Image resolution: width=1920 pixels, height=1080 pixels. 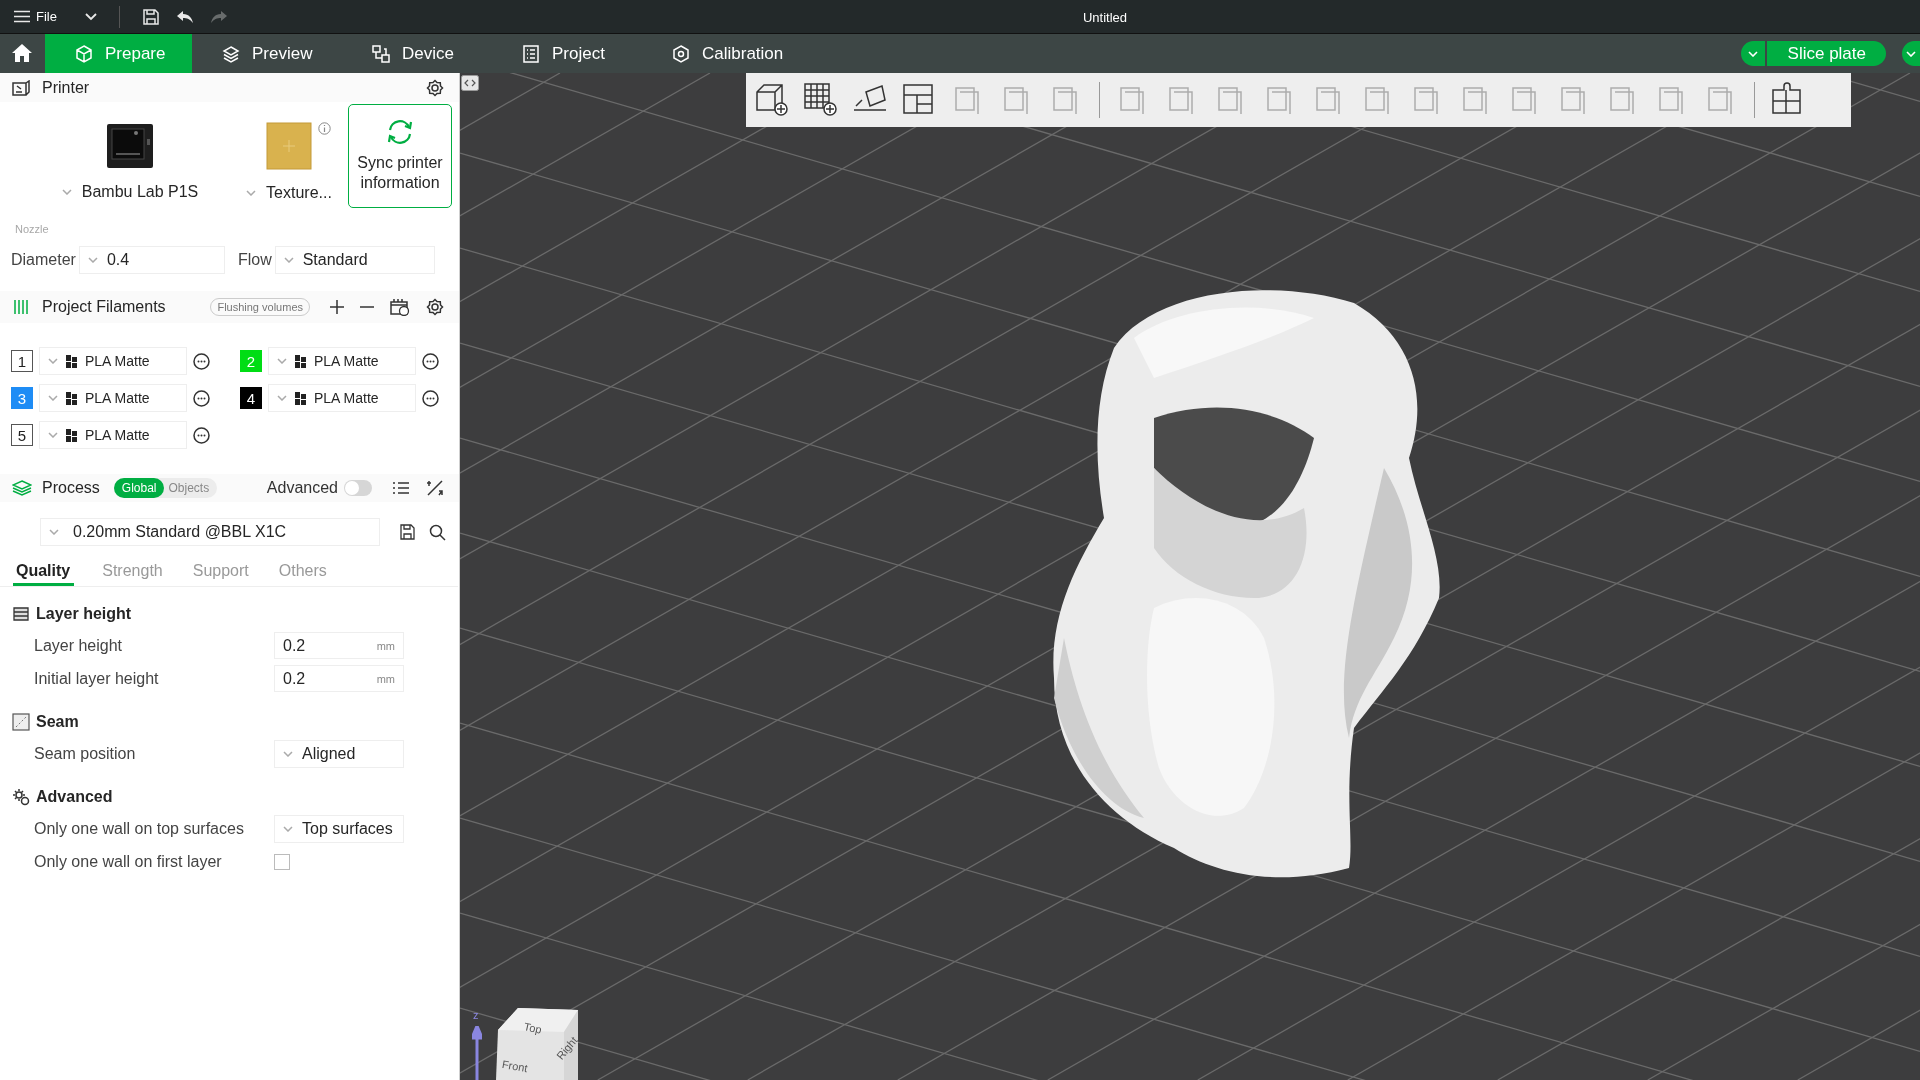 What do you see at coordinates (21, 307) in the screenshot?
I see `filament-section-icon` at bounding box center [21, 307].